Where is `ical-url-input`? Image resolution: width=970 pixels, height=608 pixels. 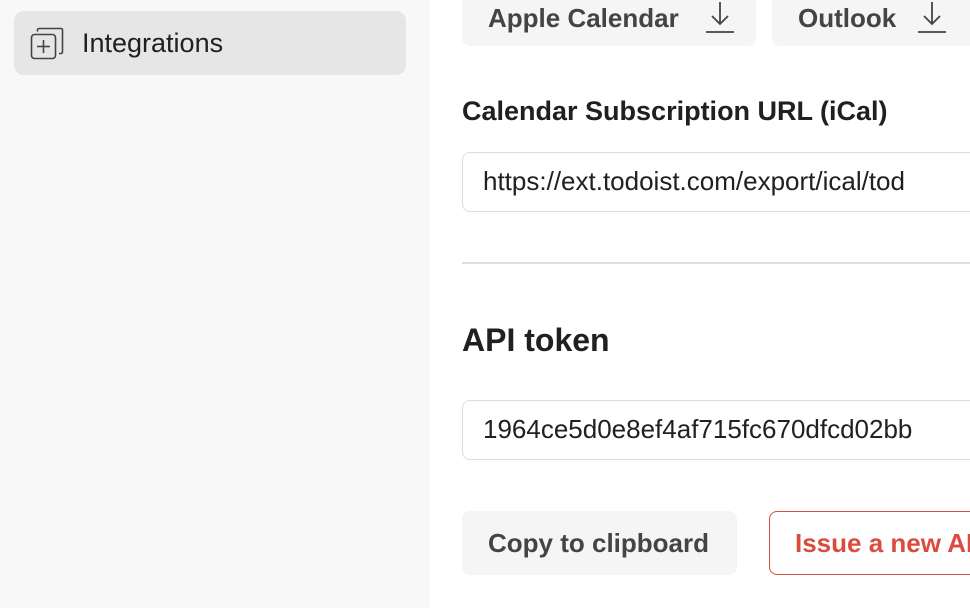
ical-url-input is located at coordinates (726, 181).